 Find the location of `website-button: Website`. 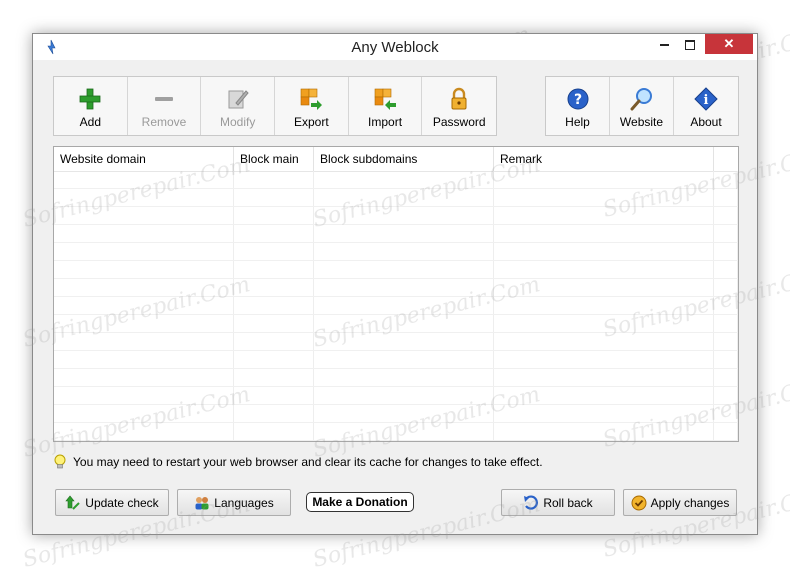

website-button: Website is located at coordinates (642, 106).